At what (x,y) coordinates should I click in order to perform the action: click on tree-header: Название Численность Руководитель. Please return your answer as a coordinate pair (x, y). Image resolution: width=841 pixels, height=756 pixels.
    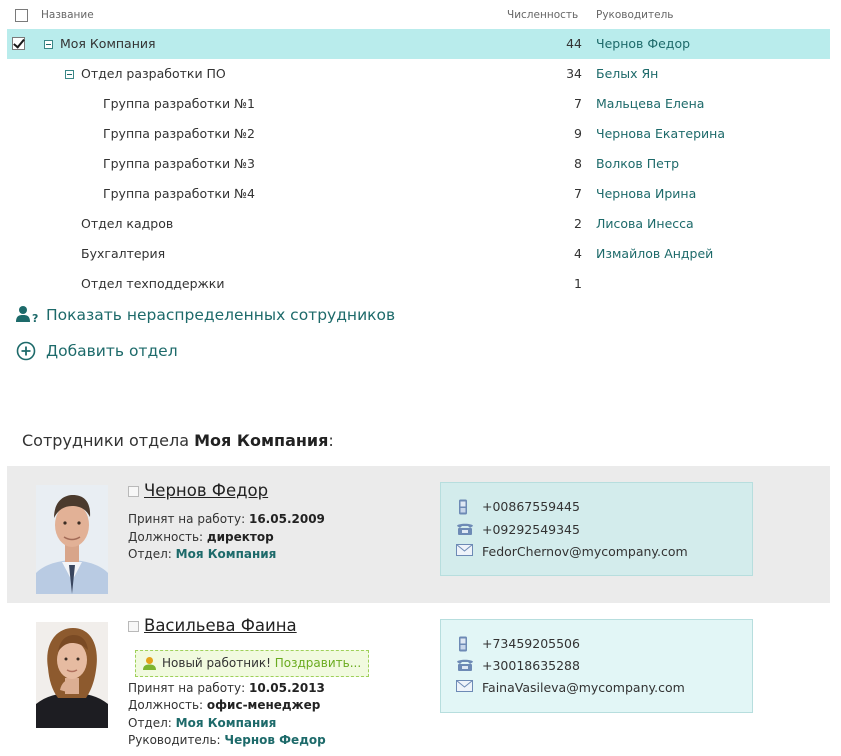
    Looking at the image, I should click on (415, 15).